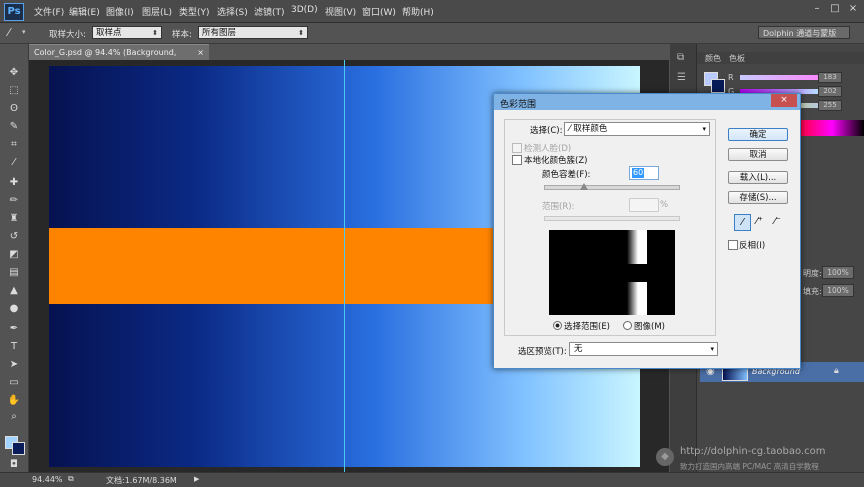 The image size is (864, 487). I want to click on marquee-tool-icon: ⬚, so click(14, 91).